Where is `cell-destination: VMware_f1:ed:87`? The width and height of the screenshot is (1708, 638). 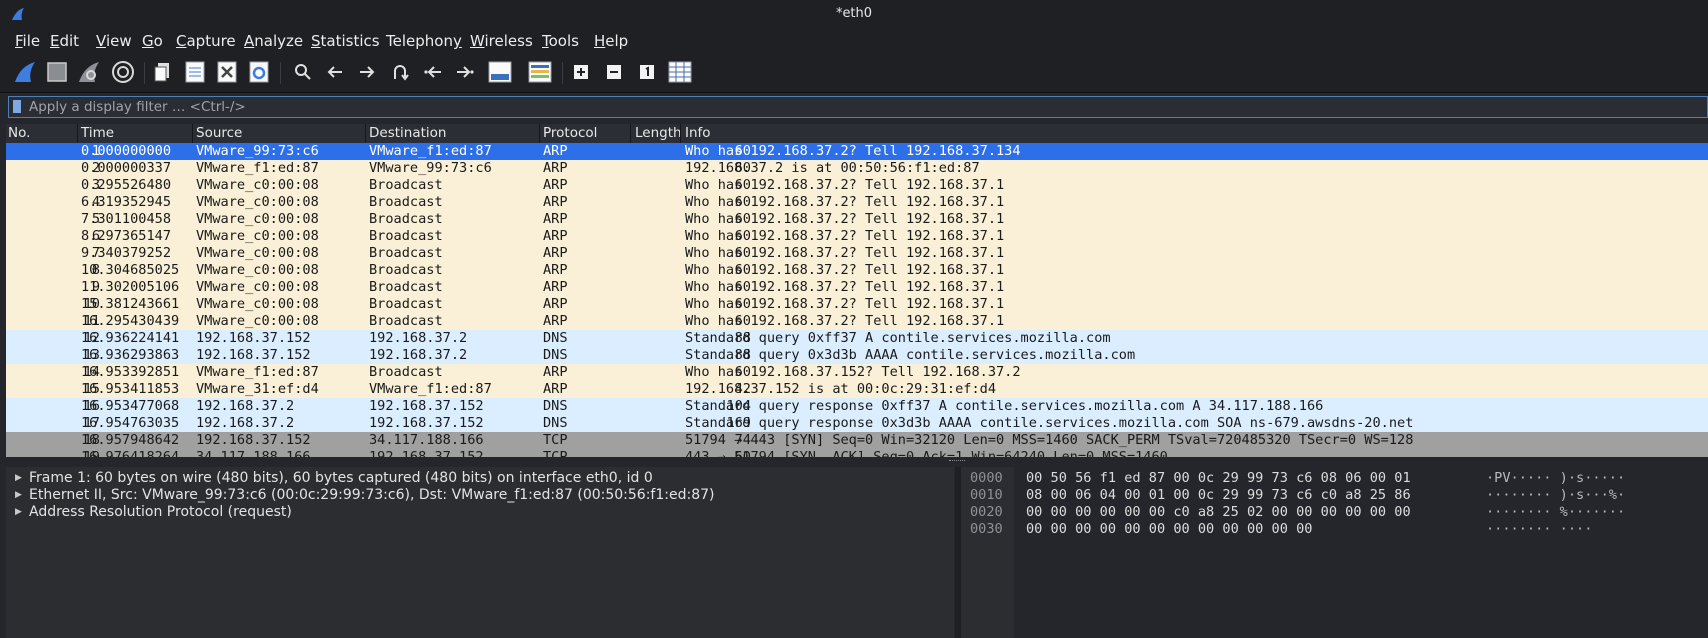
cell-destination: VMware_f1:ed:87 is located at coordinates (430, 151).